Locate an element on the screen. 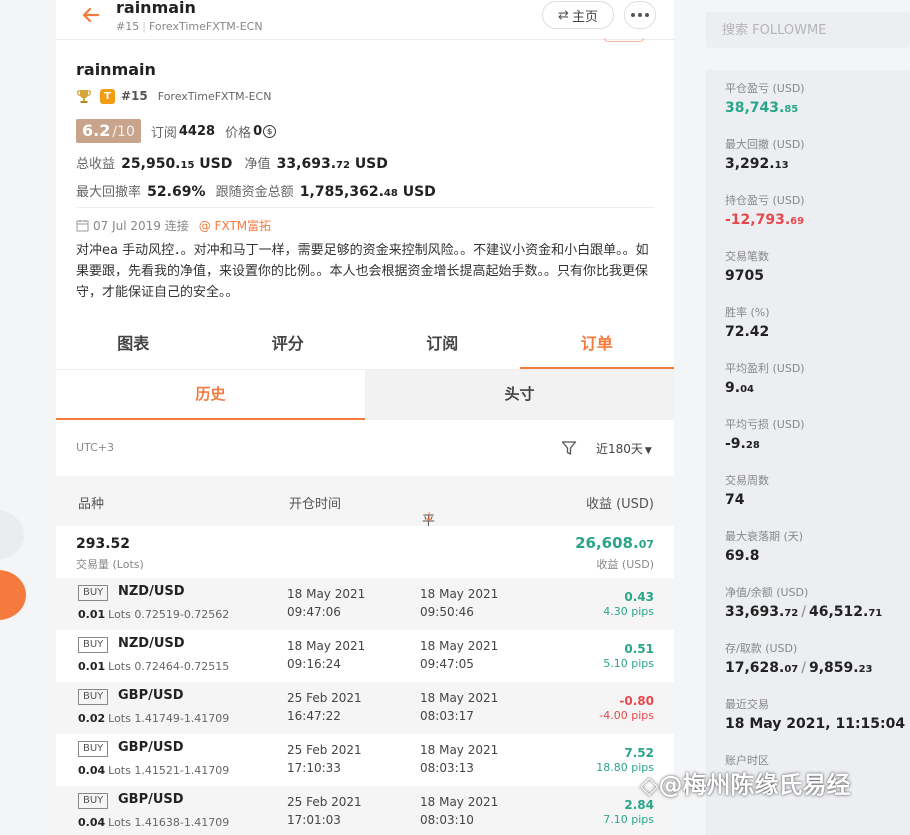 The image size is (910, 835). search-box is located at coordinates (808, 30).